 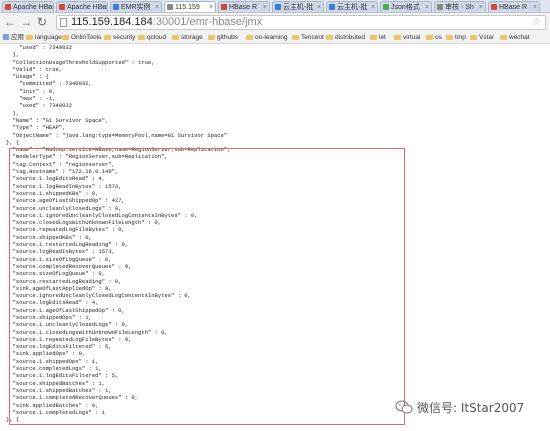 What do you see at coordinates (57, 120) in the screenshot?
I see `json-line: "Name" : "G1 Survivor Space",` at bounding box center [57, 120].